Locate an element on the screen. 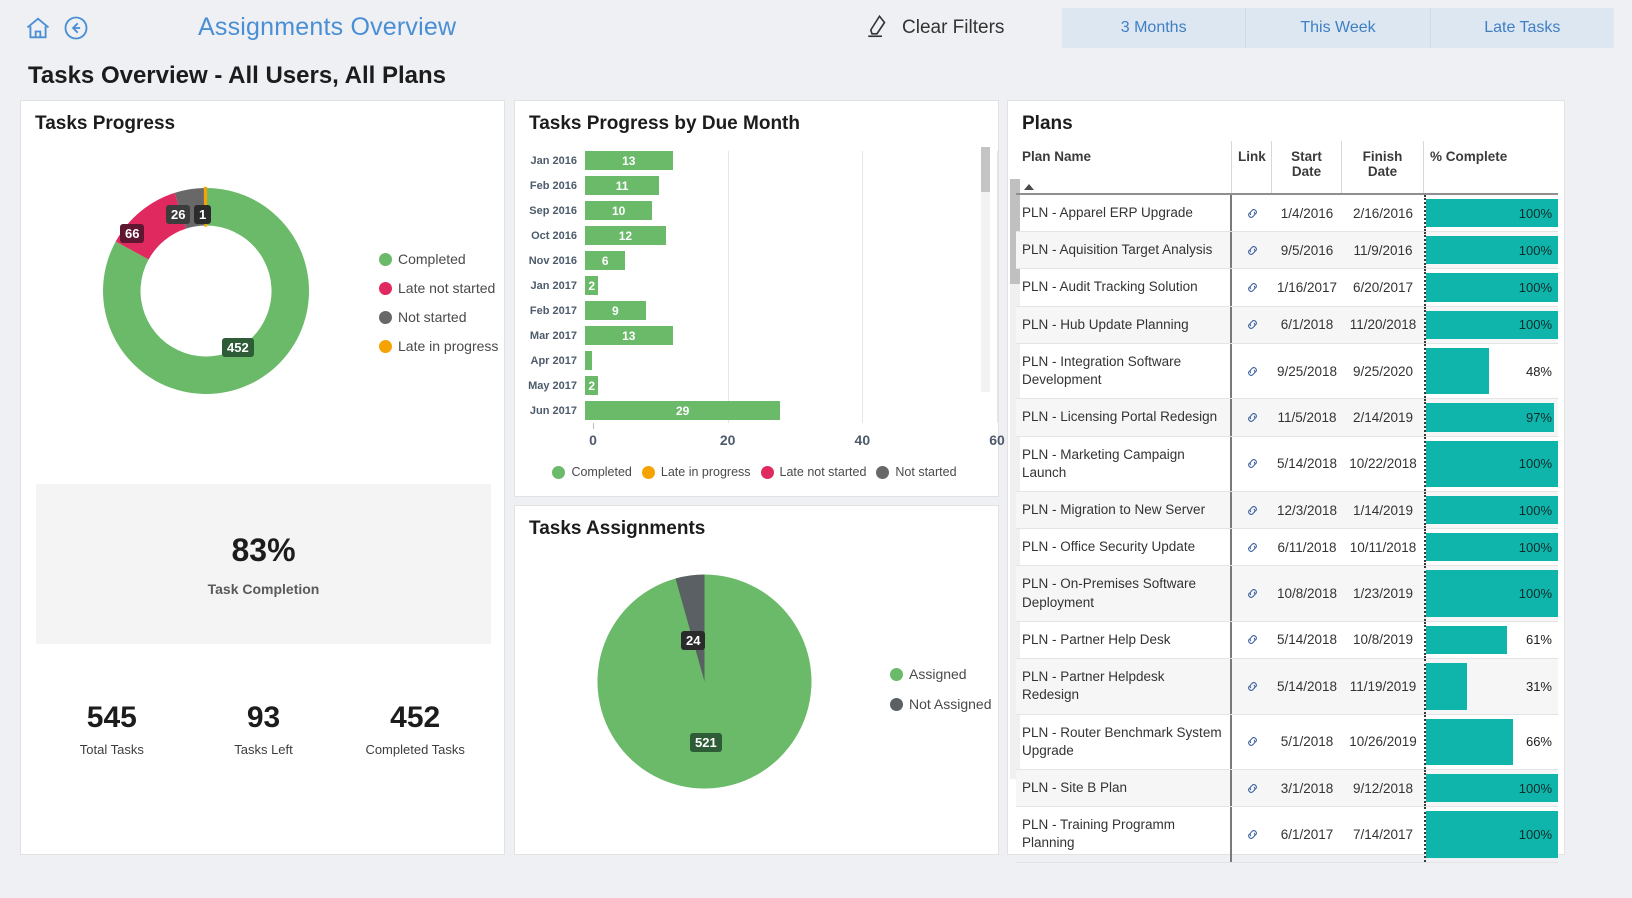 The height and width of the screenshot is (898, 1632). bar-chart-row: Feb 2016 11 is located at coordinates (593, 185).